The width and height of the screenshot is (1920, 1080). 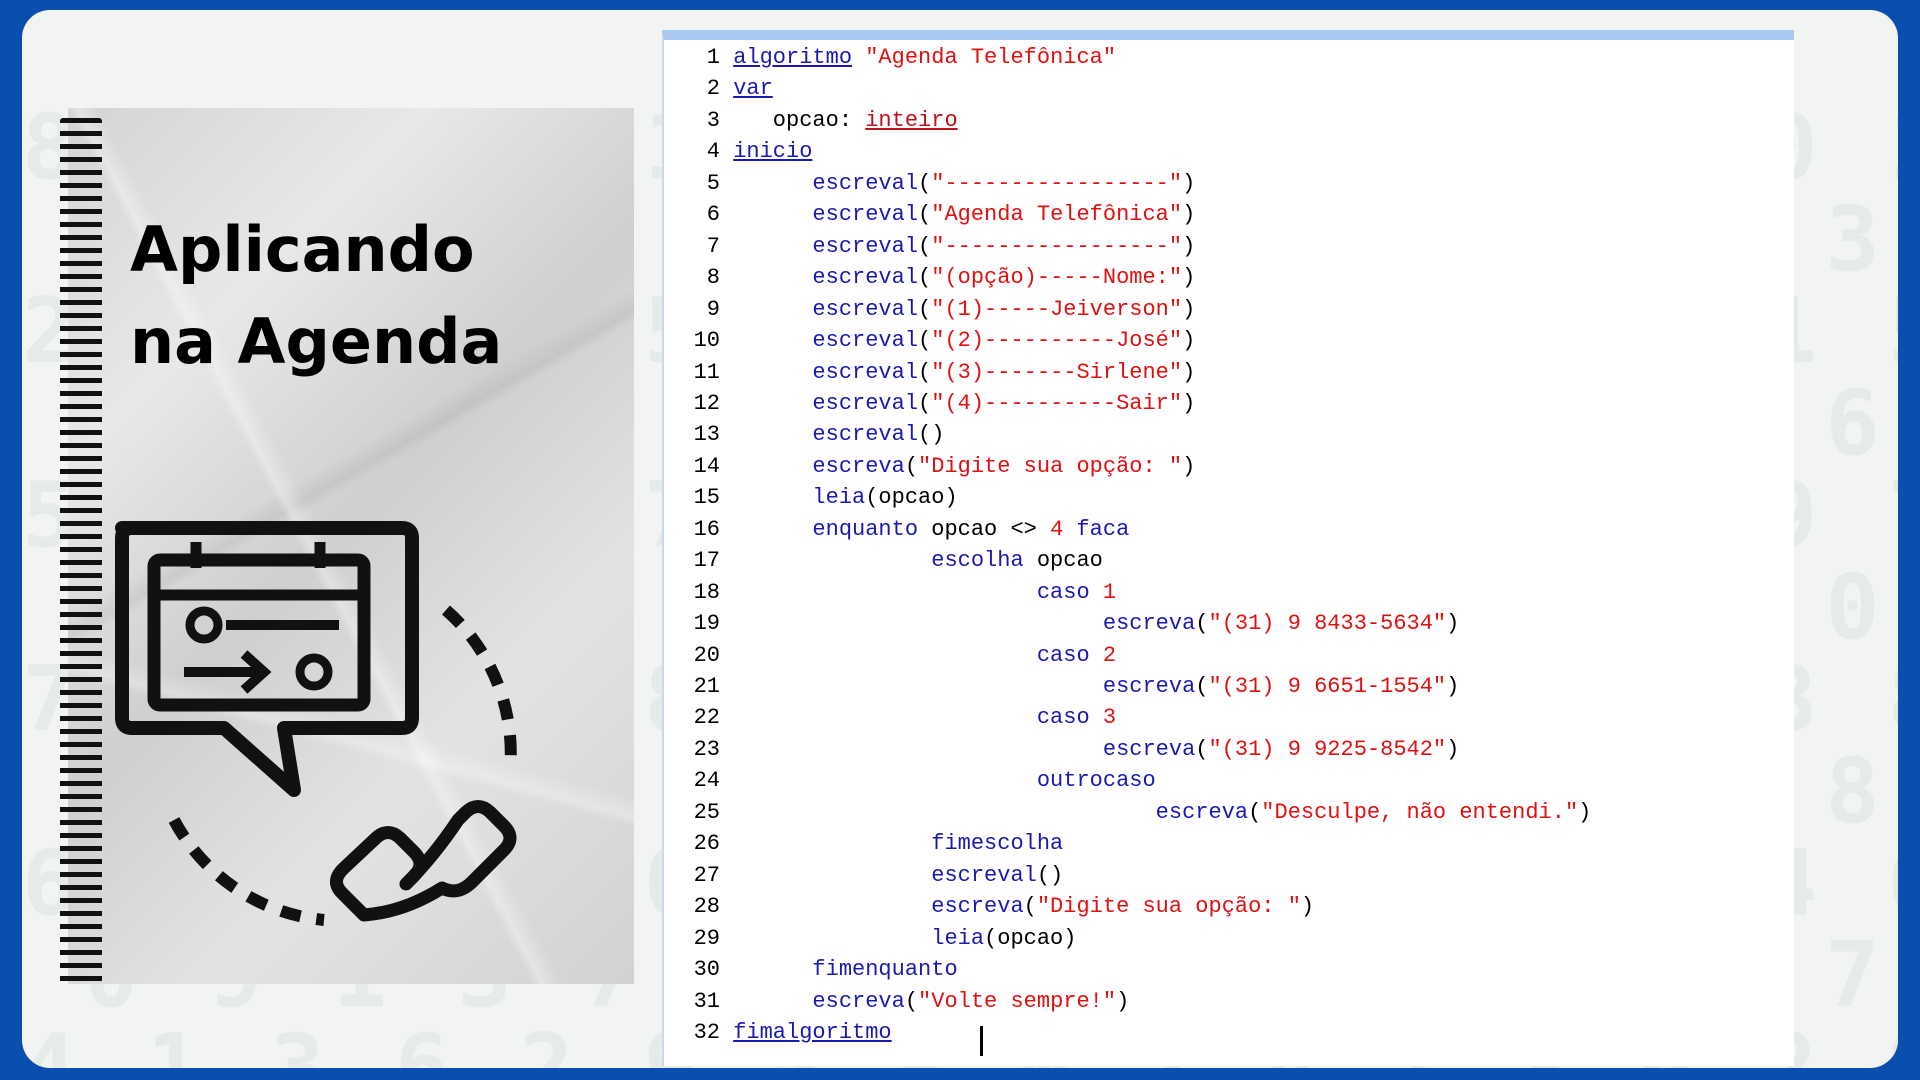 I want to click on title-line-2: na Agenda, so click(x=316, y=341).